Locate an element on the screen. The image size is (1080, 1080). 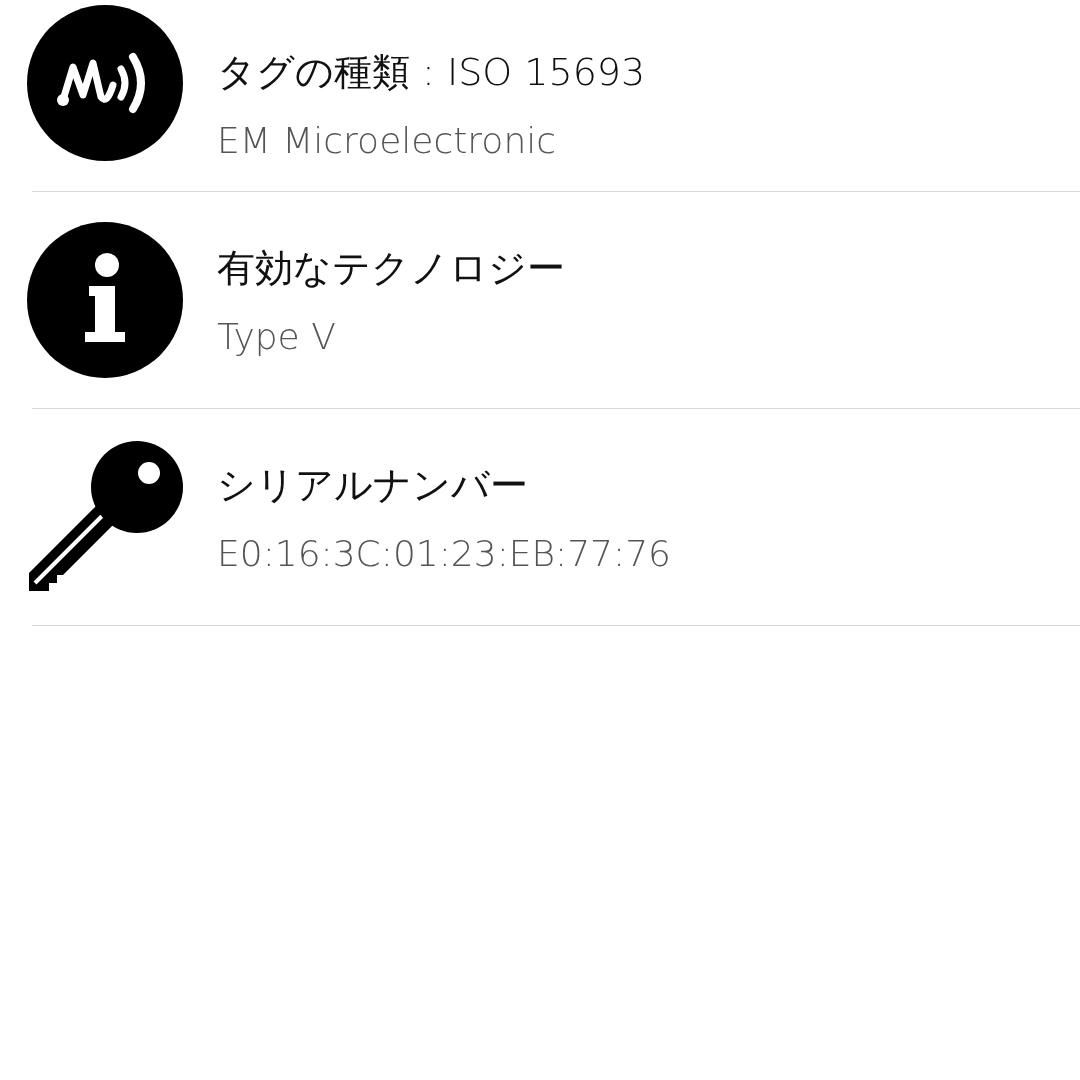
info-icon is located at coordinates (105, 300).